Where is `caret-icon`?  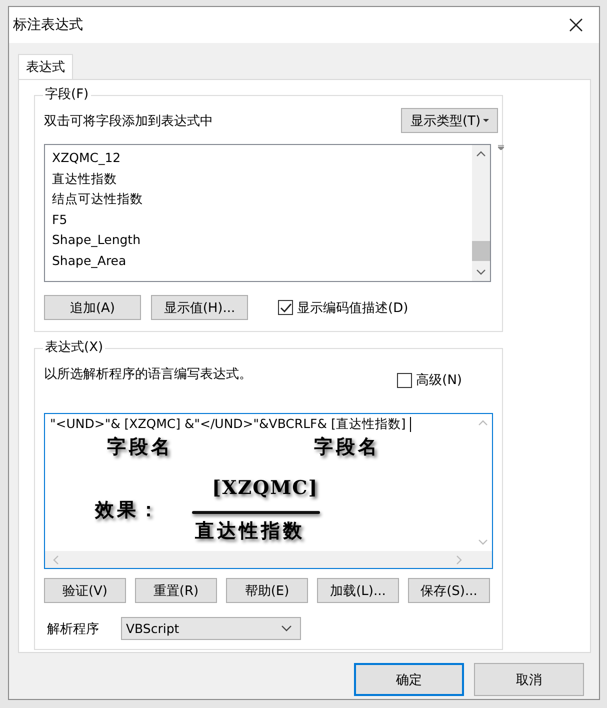 caret-icon is located at coordinates (485, 120).